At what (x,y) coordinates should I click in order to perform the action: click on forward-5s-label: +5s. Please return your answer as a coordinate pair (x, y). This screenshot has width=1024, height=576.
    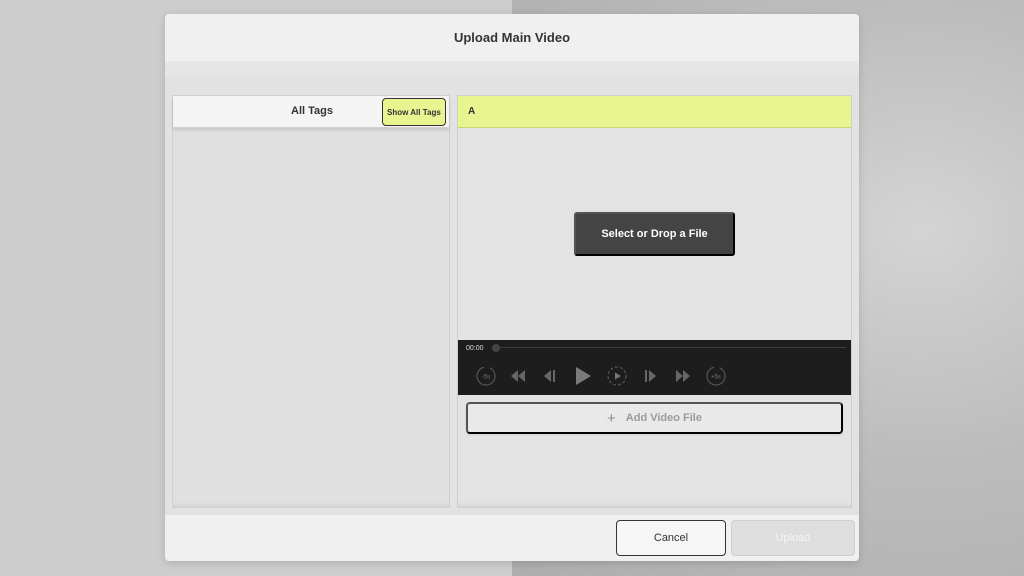
    Looking at the image, I should click on (716, 378).